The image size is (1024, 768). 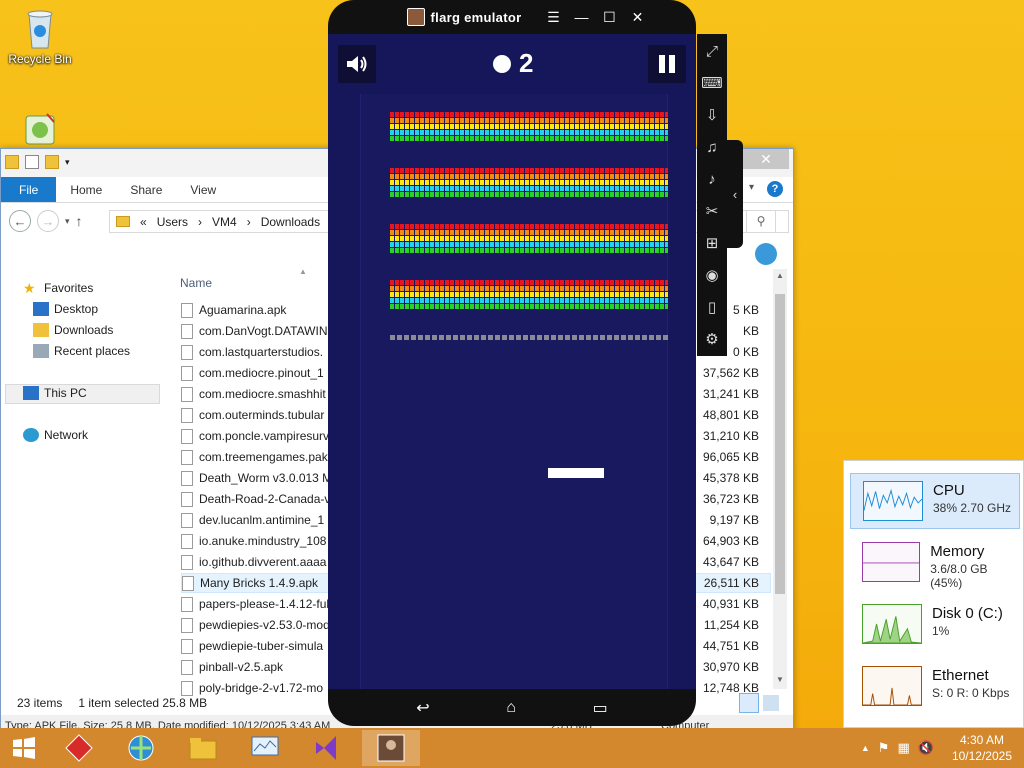 I want to click on volume-up-icon: ♫, so click(x=712, y=147).